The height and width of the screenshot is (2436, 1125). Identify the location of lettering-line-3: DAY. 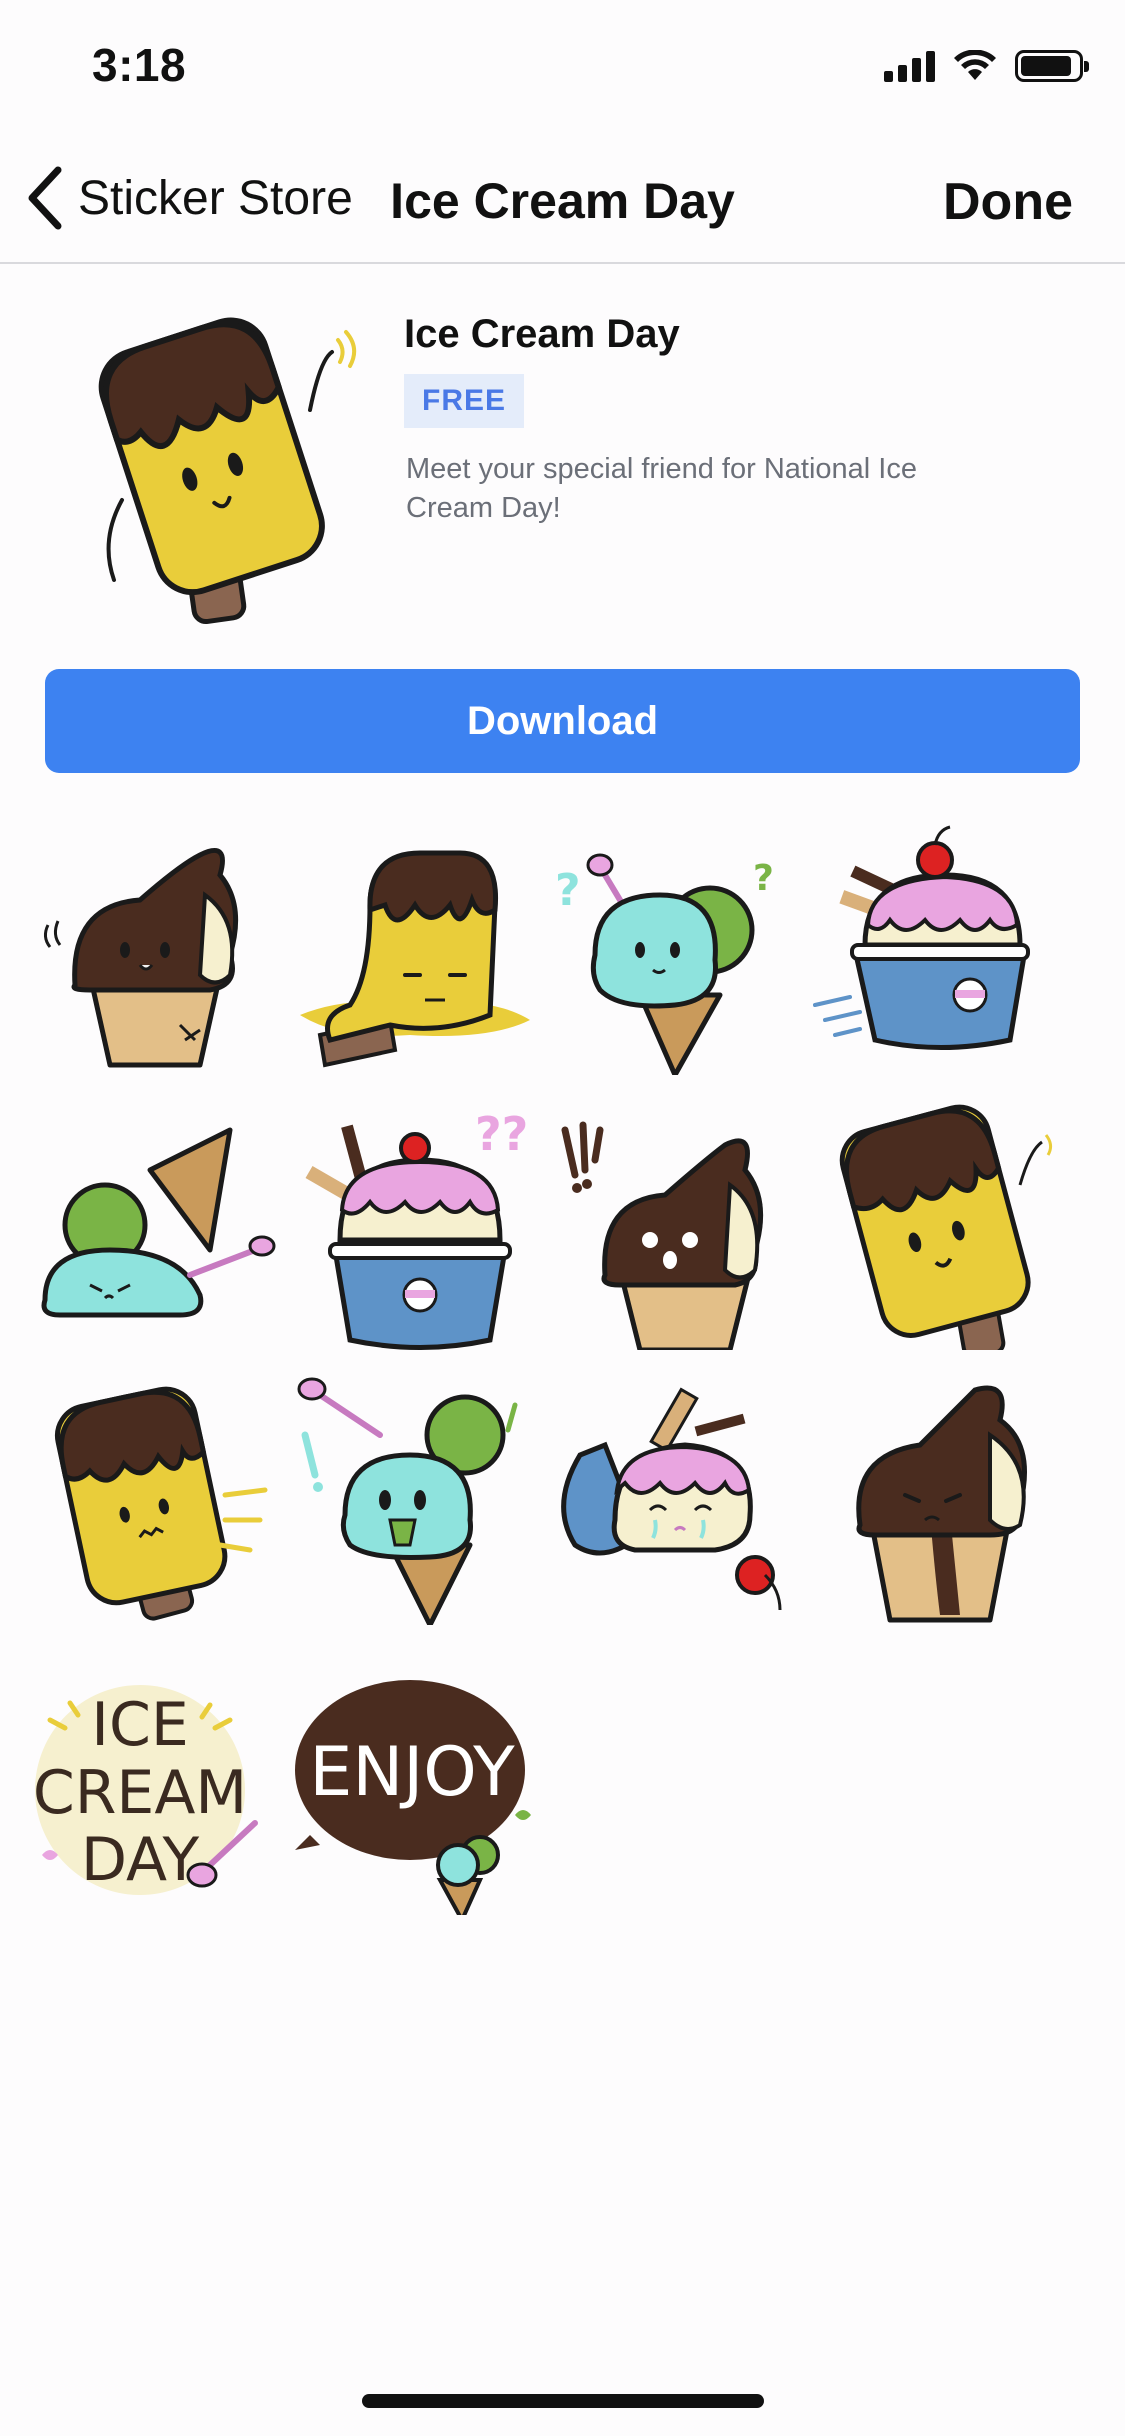
(140, 1860).